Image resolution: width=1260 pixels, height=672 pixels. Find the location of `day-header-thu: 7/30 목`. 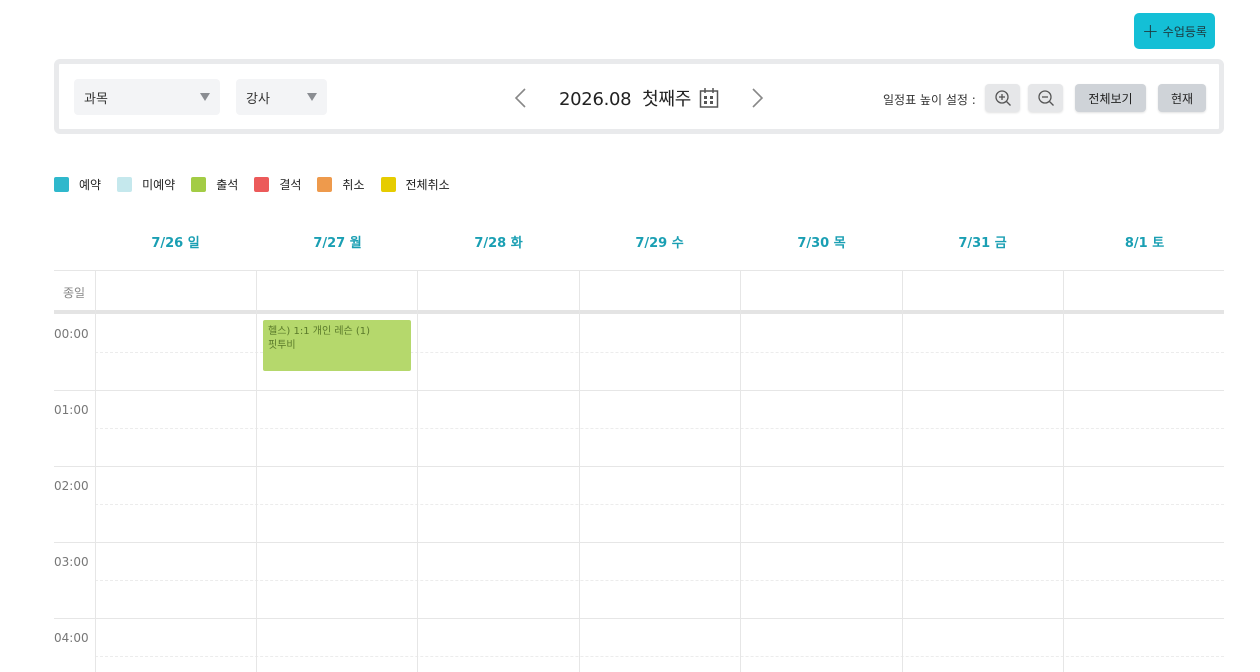

day-header-thu: 7/30 목 is located at coordinates (821, 243).